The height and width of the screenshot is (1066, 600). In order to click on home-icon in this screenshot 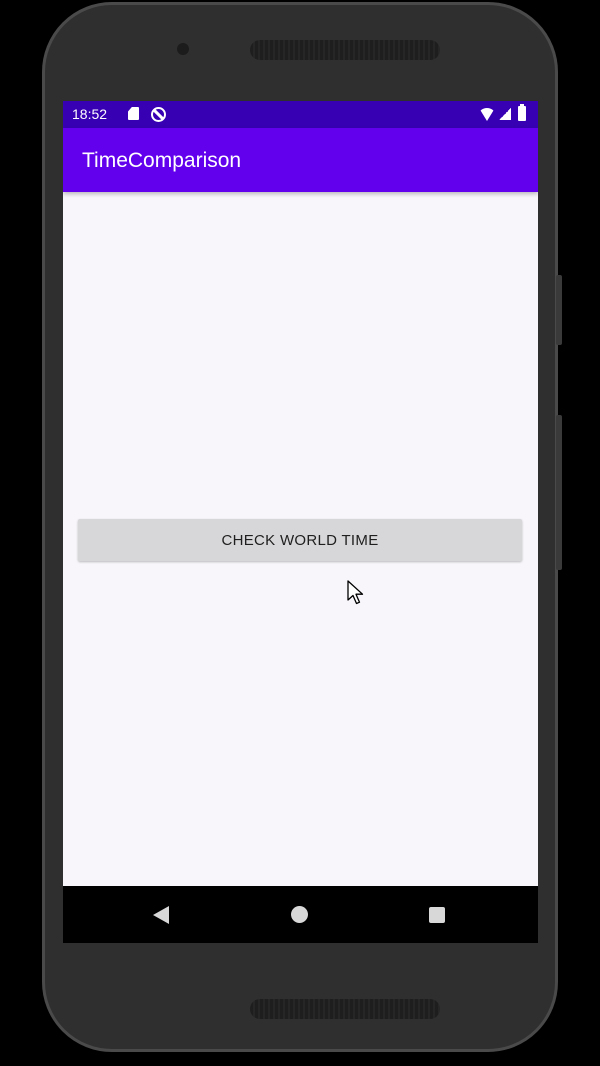, I will do `click(299, 914)`.